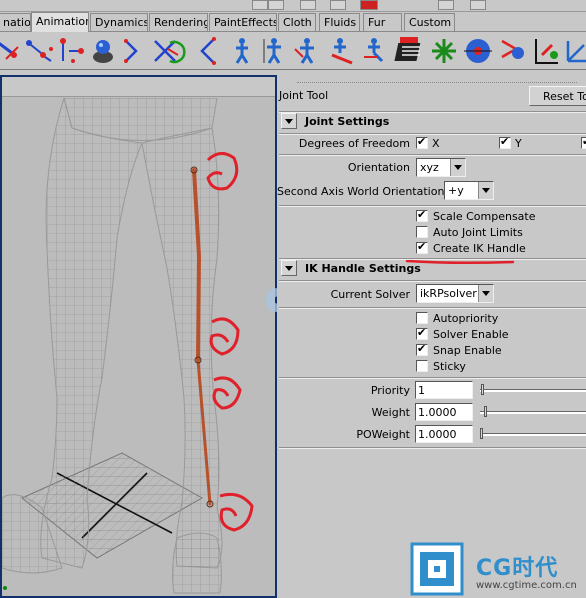 The height and width of the screenshot is (598, 586). I want to click on dof-y-label: Y, so click(518, 143).